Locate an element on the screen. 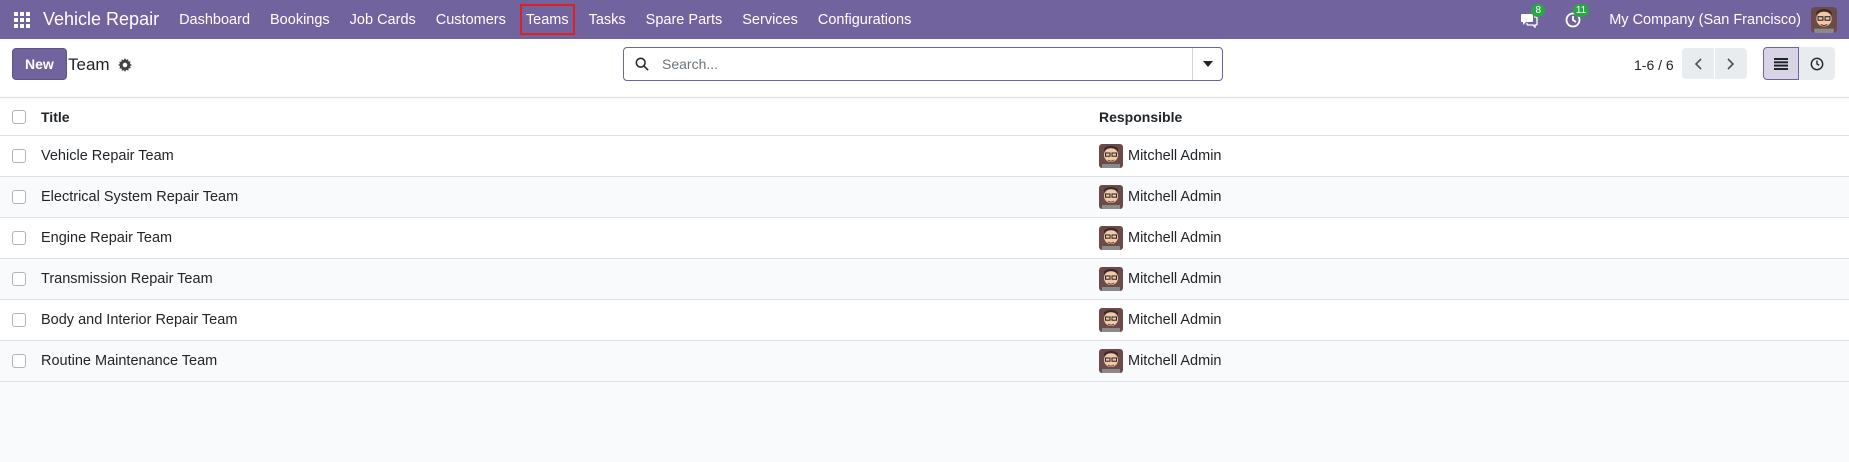  search-bar is located at coordinates (923, 64).